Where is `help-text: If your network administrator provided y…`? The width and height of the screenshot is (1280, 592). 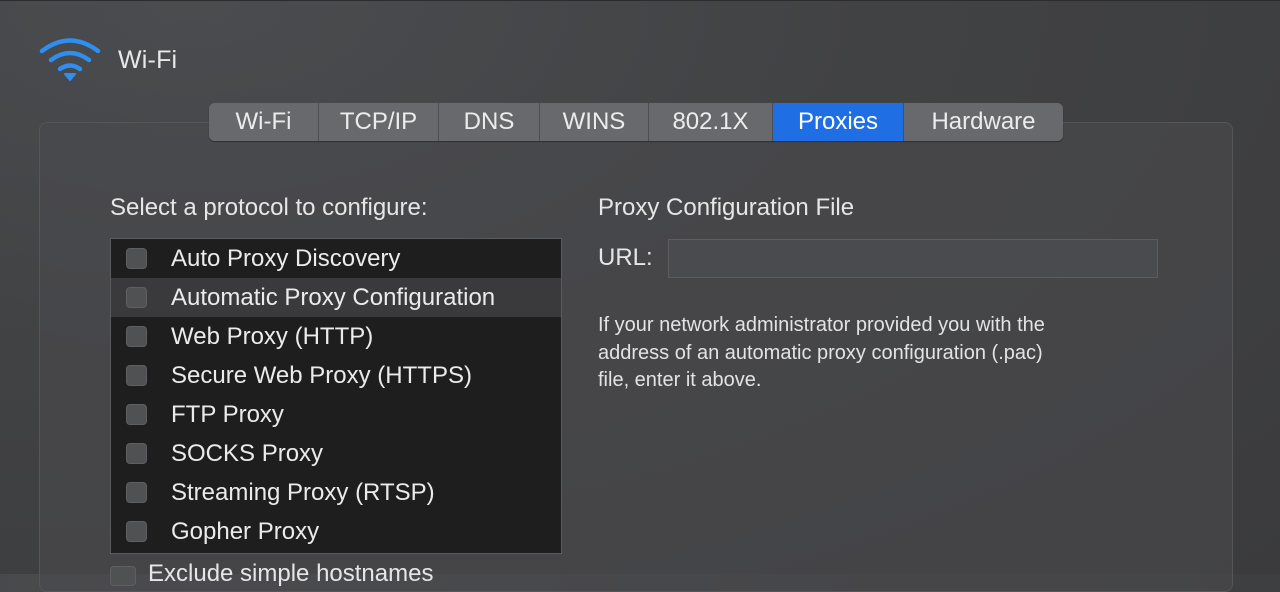 help-text: If your network administrator provided y… is located at coordinates (878, 353).